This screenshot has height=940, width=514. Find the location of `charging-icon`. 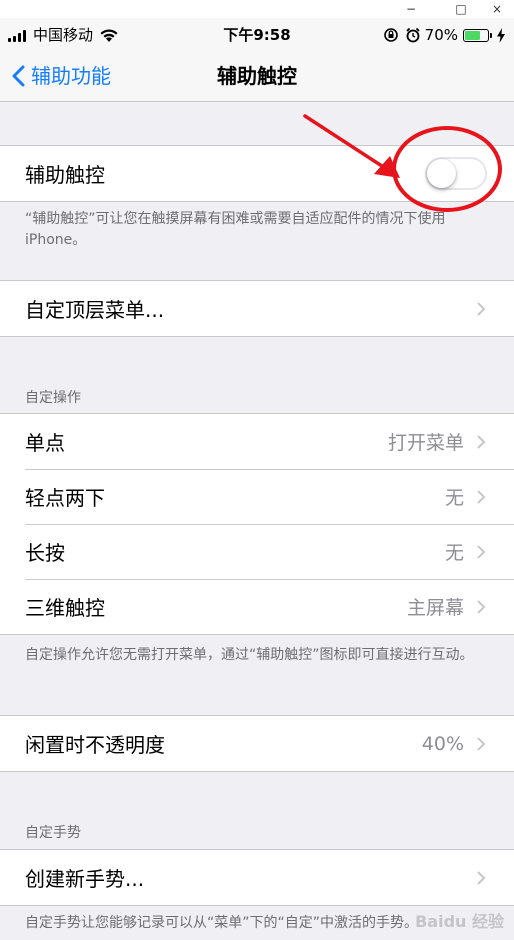

charging-icon is located at coordinates (501, 35).